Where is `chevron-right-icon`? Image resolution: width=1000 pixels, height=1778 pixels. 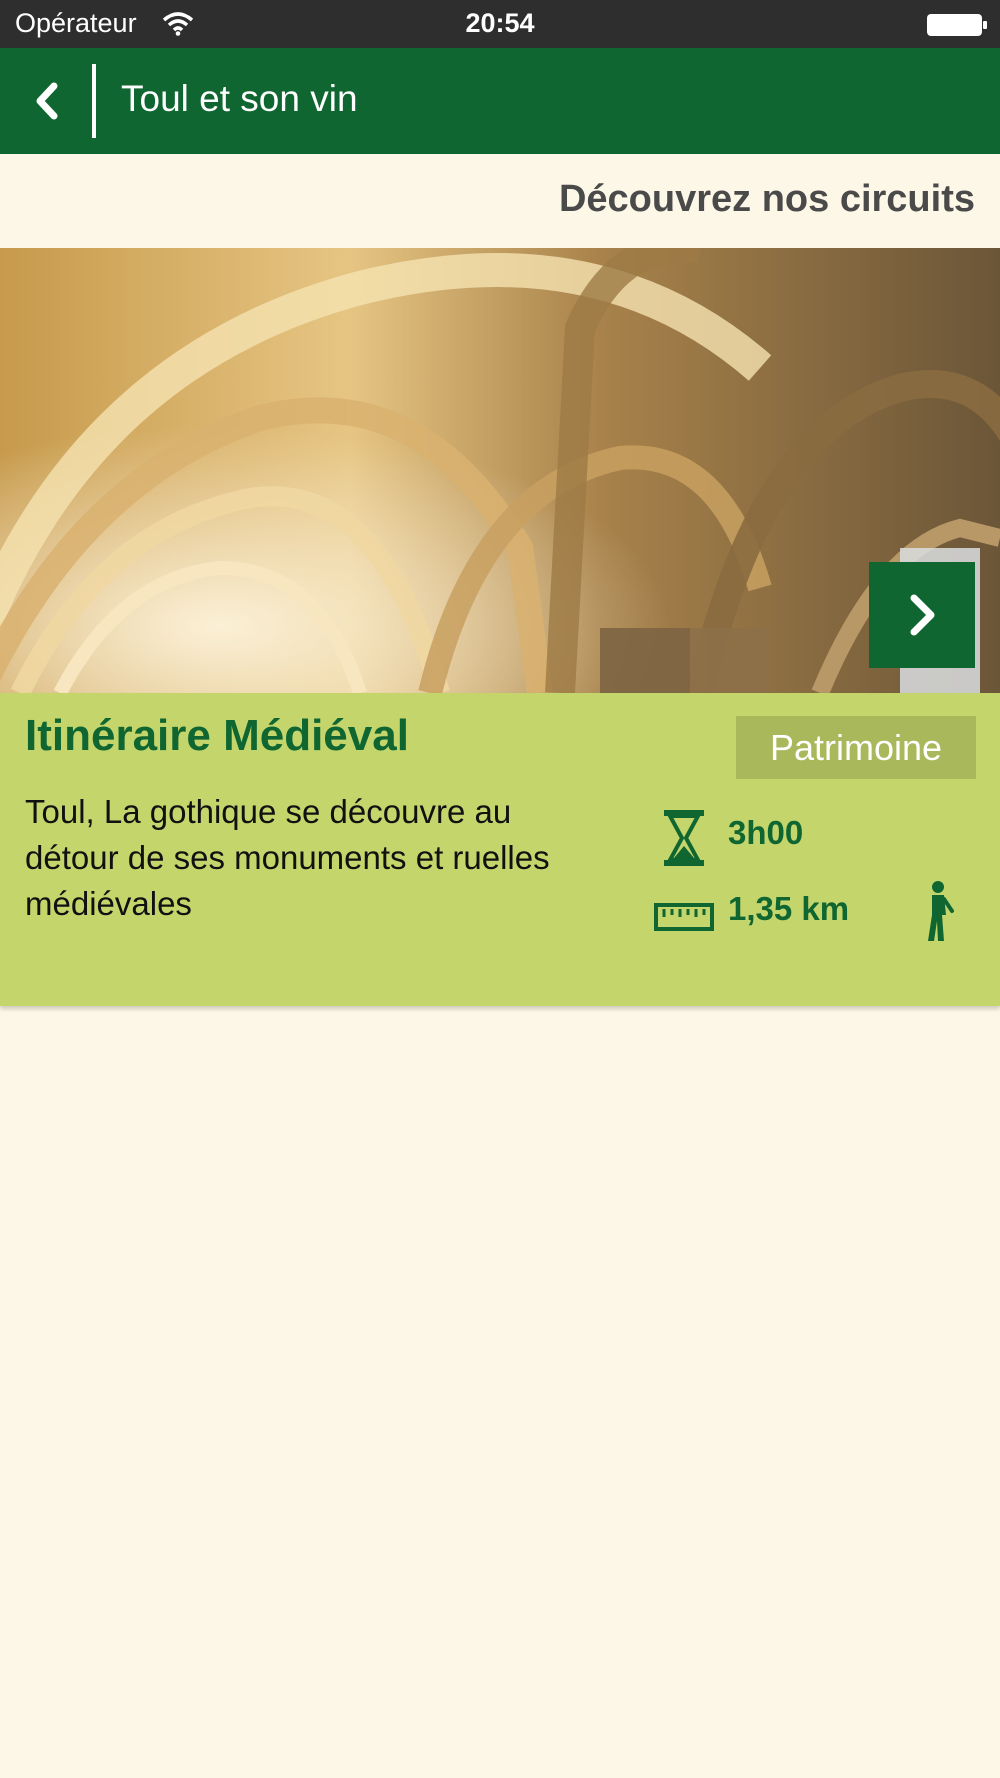 chevron-right-icon is located at coordinates (922, 615).